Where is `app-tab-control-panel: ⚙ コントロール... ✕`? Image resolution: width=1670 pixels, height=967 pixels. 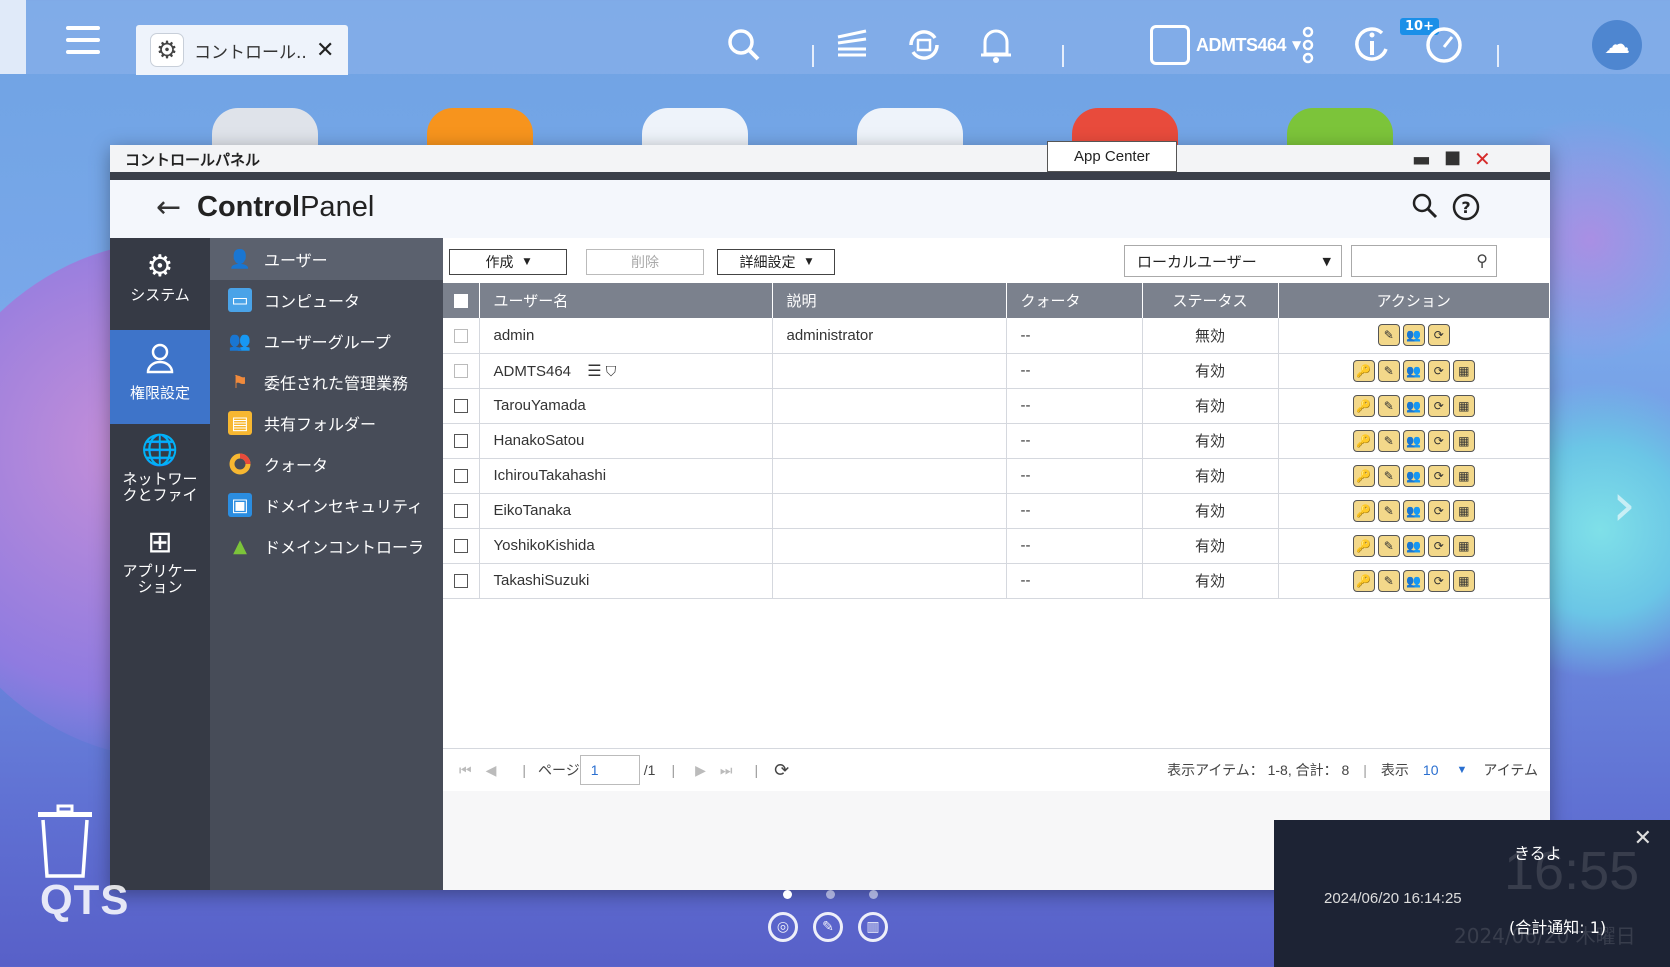 app-tab-control-panel: ⚙ コントロール... ✕ is located at coordinates (242, 50).